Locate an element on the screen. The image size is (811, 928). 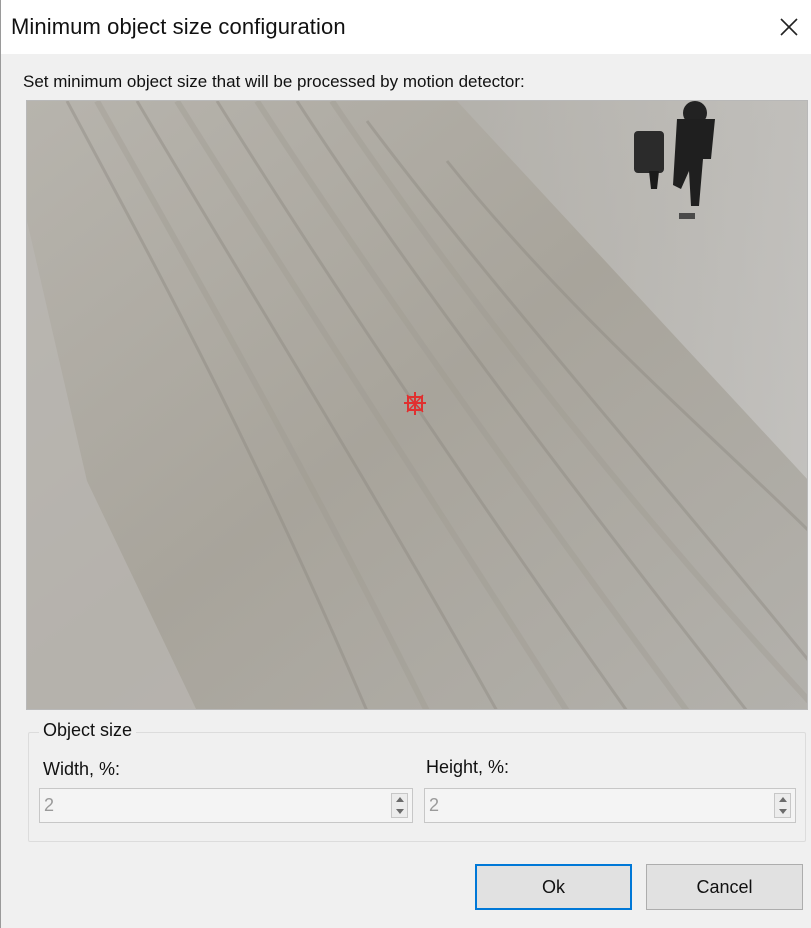
width-label: Width, %: is located at coordinates (82, 769).